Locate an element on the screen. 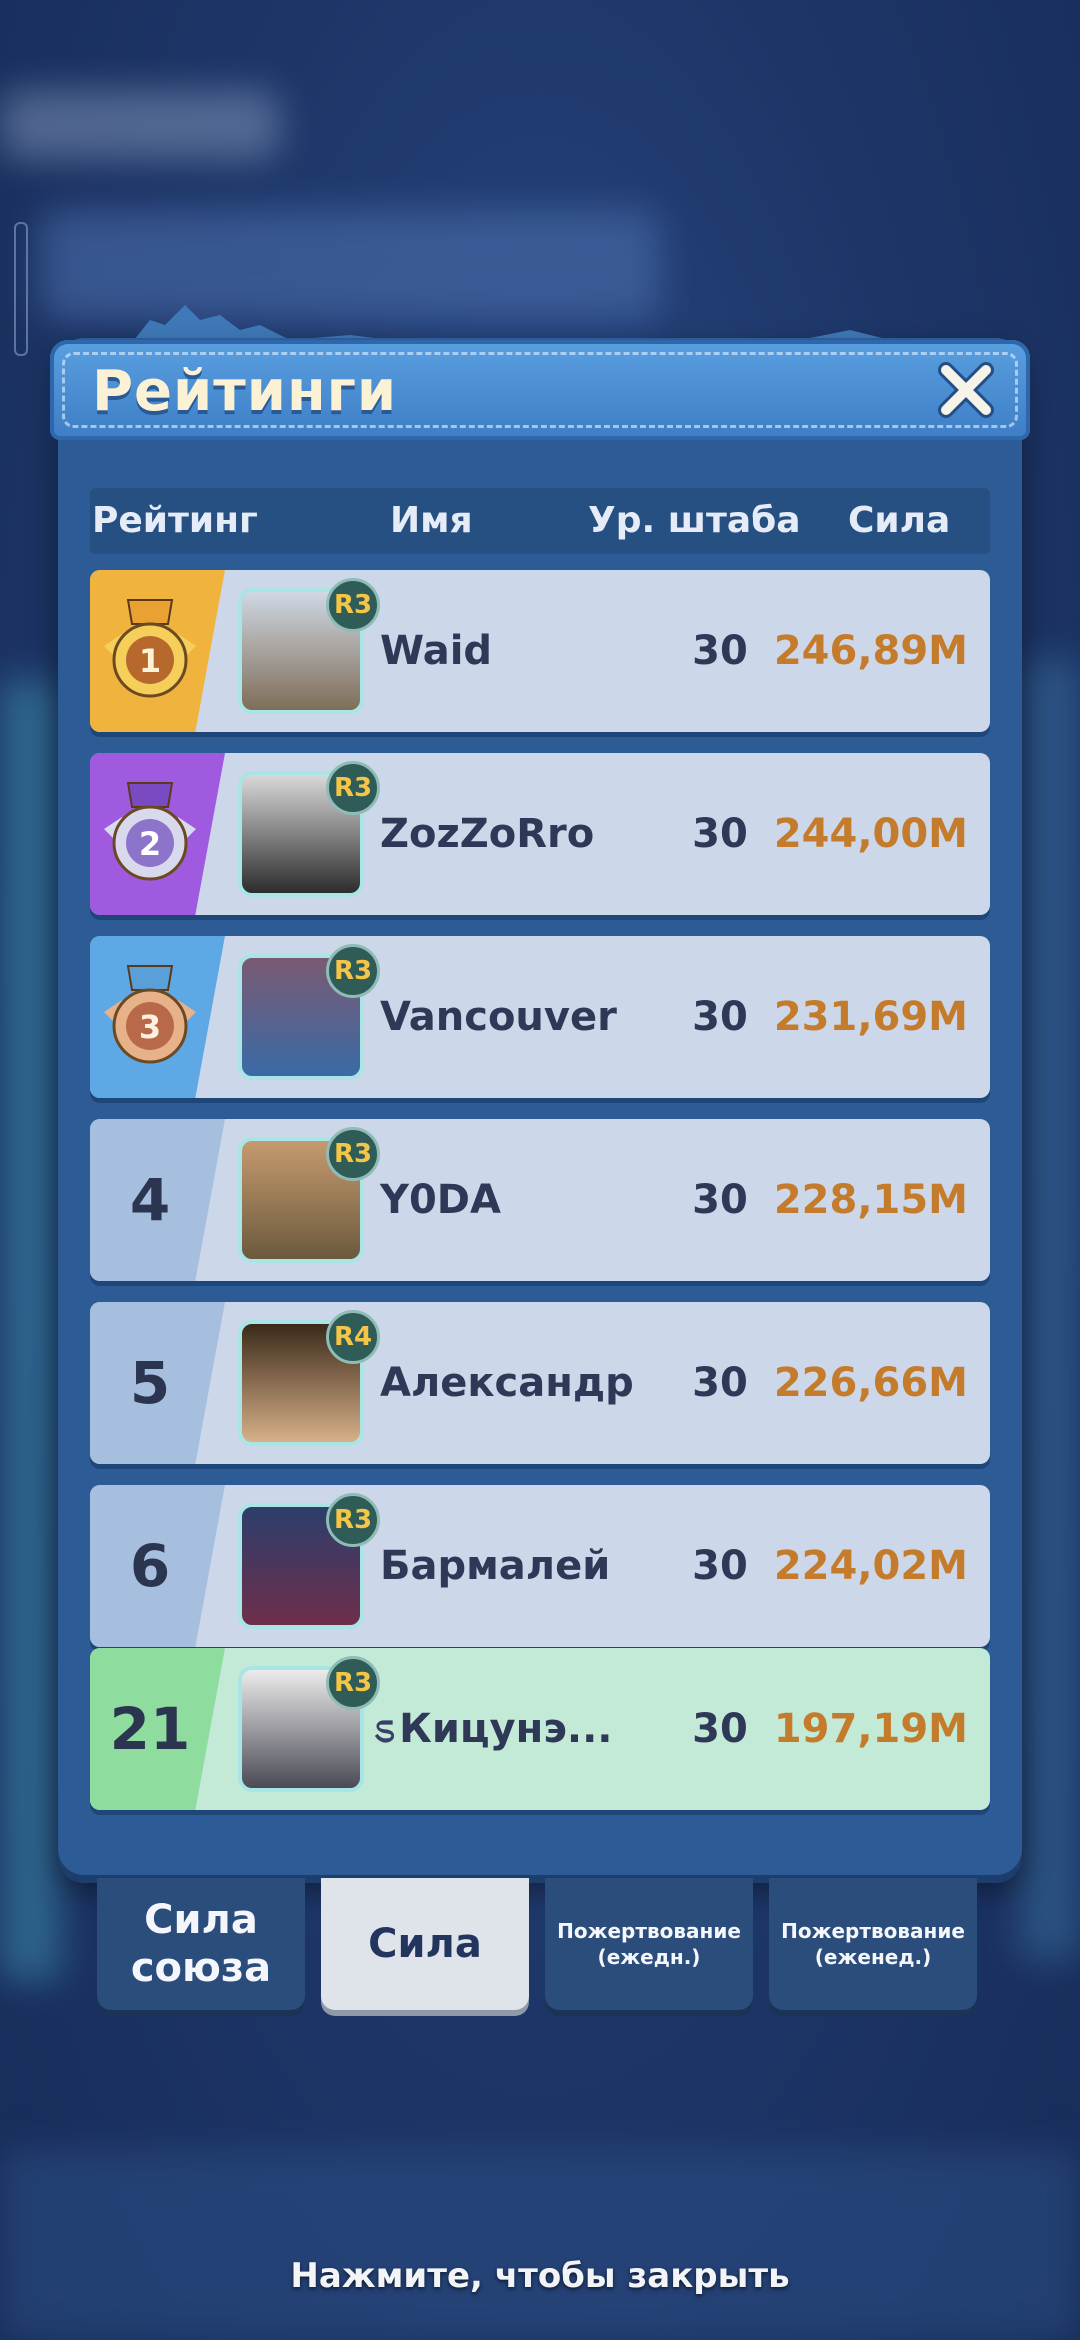 This screenshot has width=1080, height=2340. medal-icon: 2 is located at coordinates (150, 831).